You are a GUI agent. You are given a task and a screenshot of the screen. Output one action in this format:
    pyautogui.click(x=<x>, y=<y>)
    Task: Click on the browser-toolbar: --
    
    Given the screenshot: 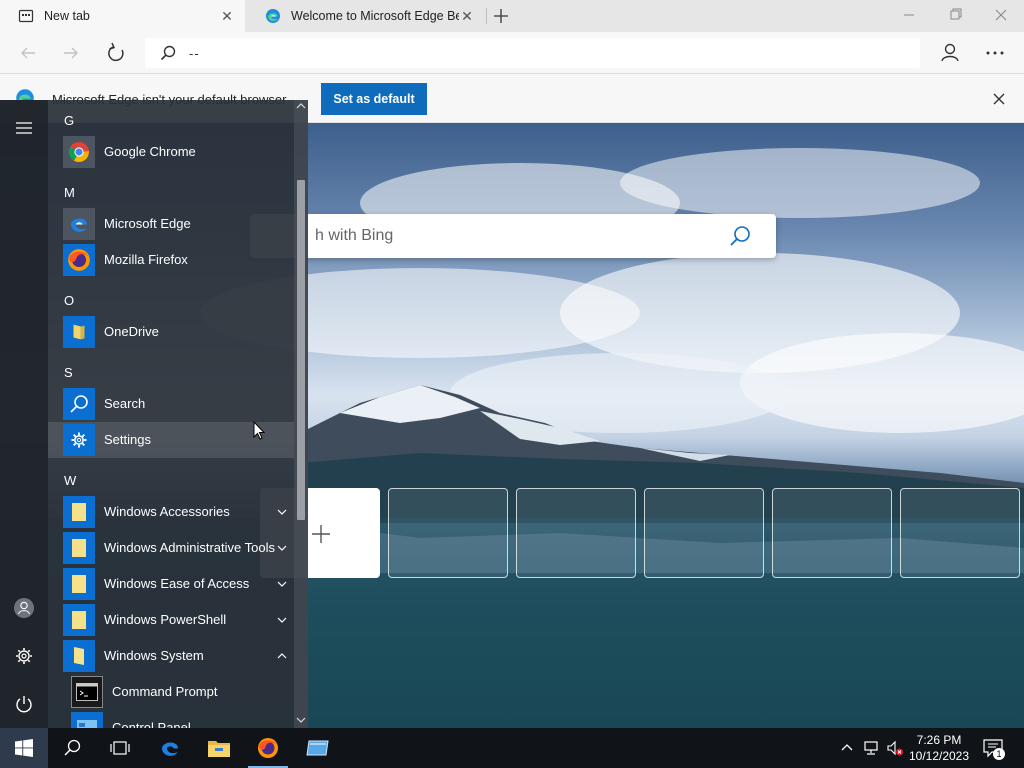 What is the action you would take?
    pyautogui.click(x=512, y=53)
    